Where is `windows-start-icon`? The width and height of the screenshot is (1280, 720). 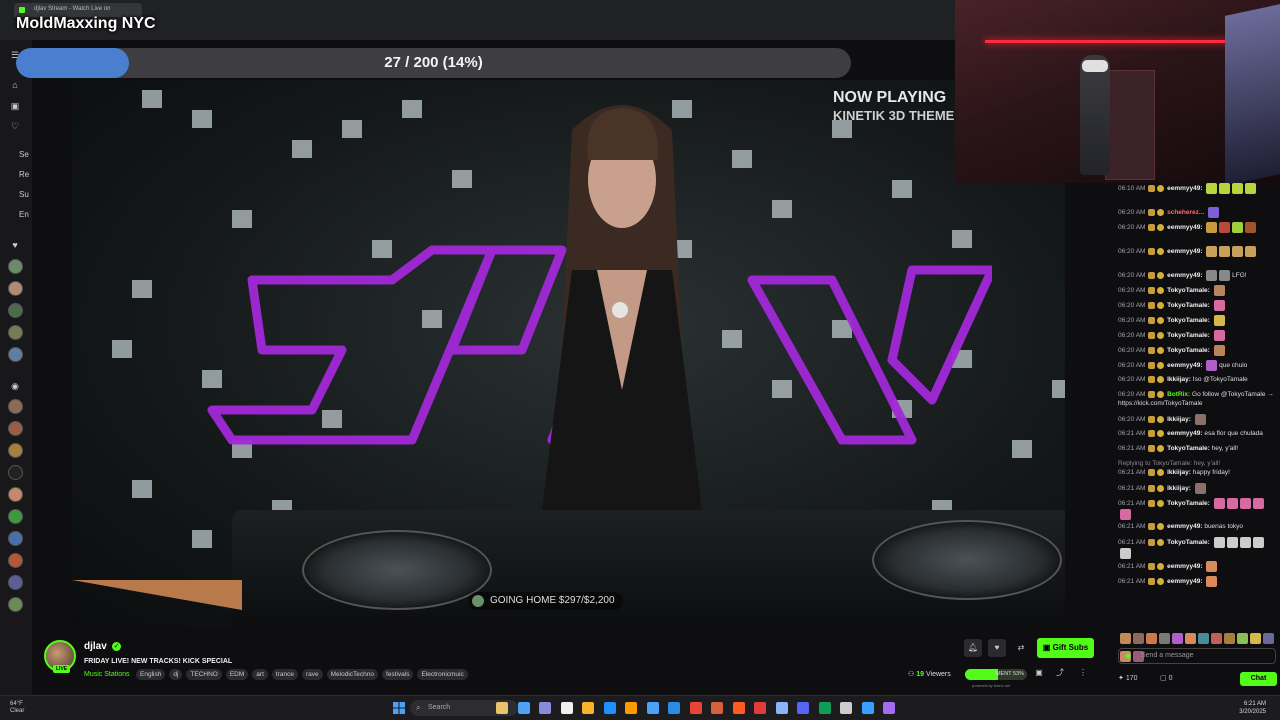
windows-start-icon is located at coordinates (399, 708).